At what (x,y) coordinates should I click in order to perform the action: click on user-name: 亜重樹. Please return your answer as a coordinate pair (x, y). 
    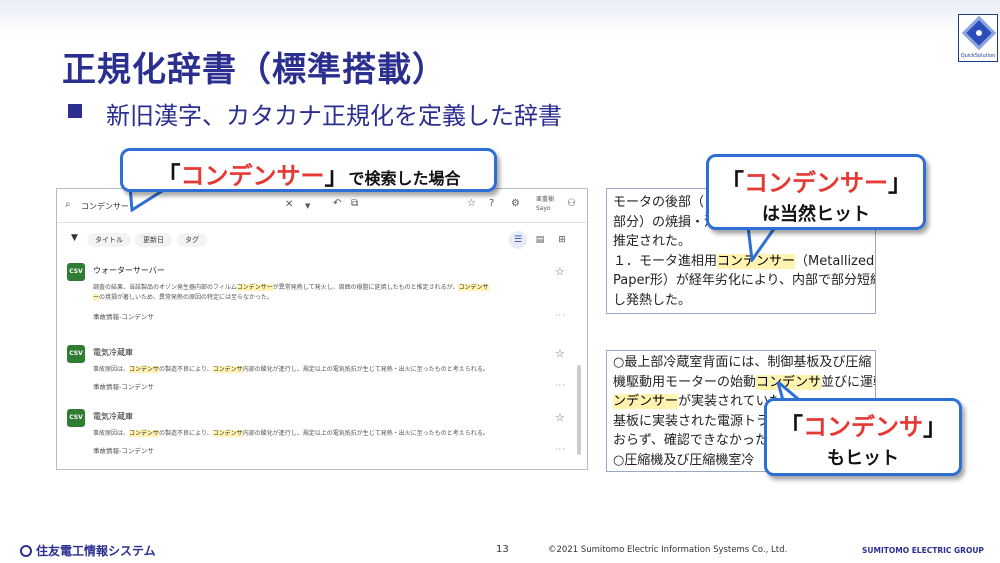
    Looking at the image, I should click on (545, 199).